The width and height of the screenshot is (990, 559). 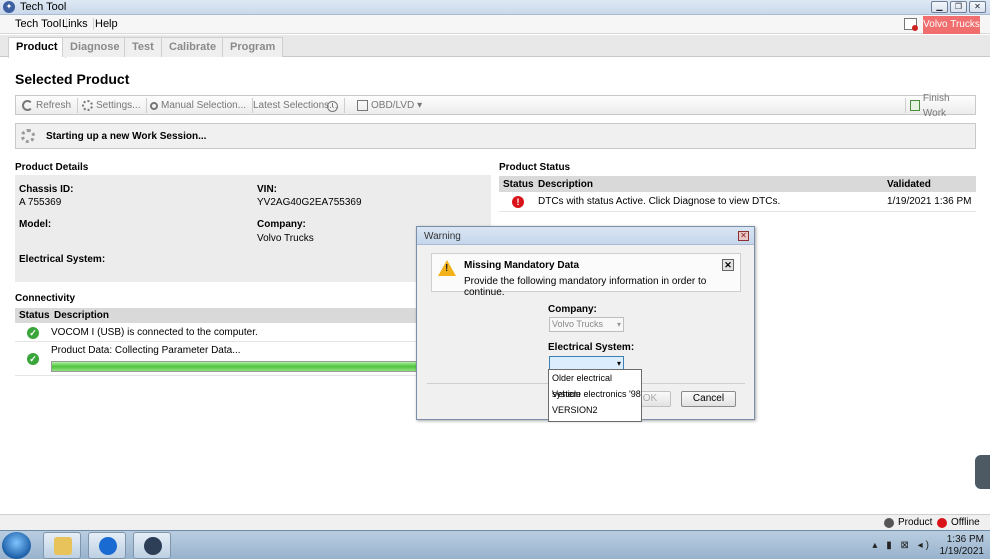 What do you see at coordinates (332, 106) in the screenshot?
I see `clock-icon` at bounding box center [332, 106].